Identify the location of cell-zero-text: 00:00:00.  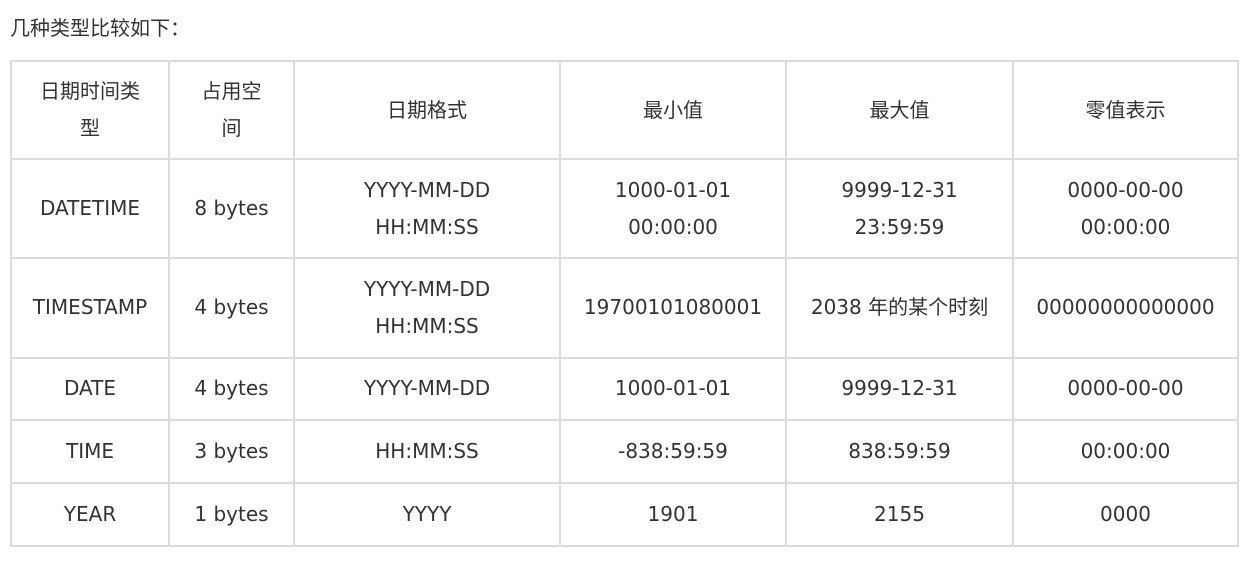
(1125, 451).